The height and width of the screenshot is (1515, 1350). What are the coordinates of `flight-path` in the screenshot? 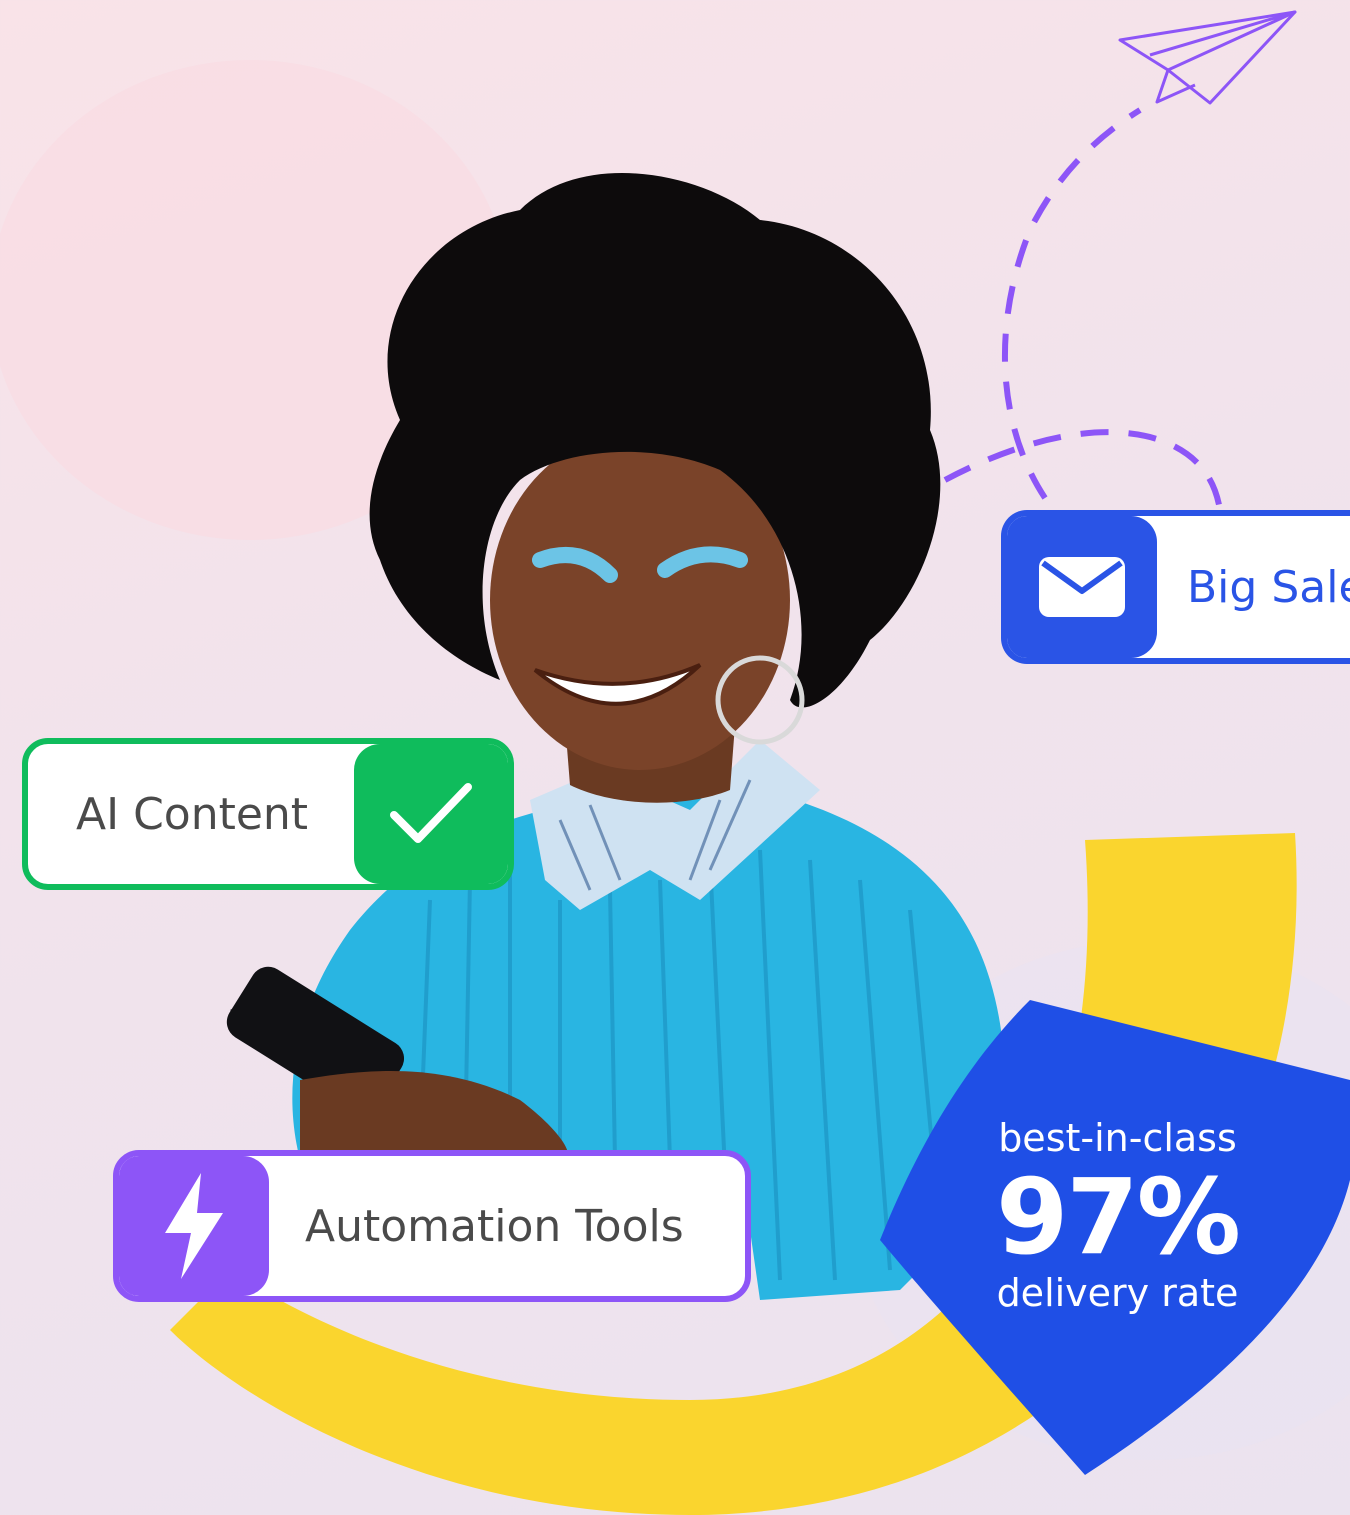 It's located at (1071, 303).